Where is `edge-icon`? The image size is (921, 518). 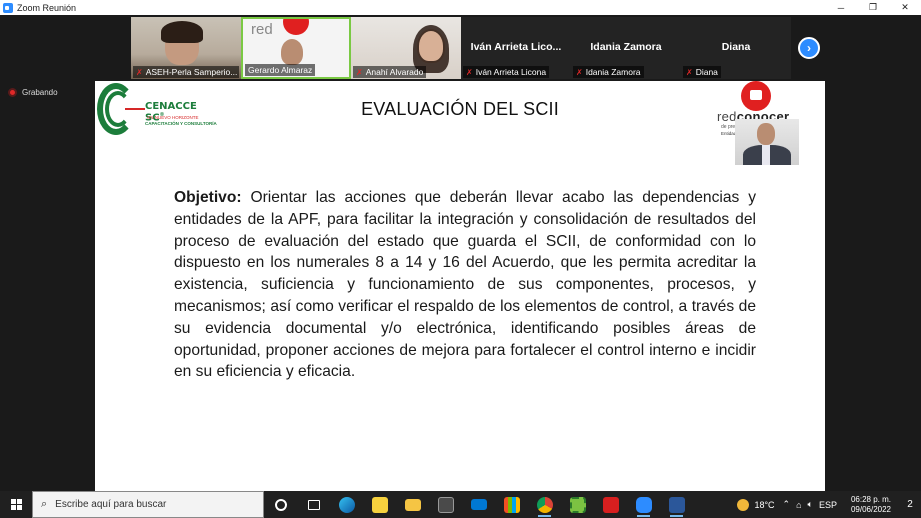 edge-icon is located at coordinates (346, 504).